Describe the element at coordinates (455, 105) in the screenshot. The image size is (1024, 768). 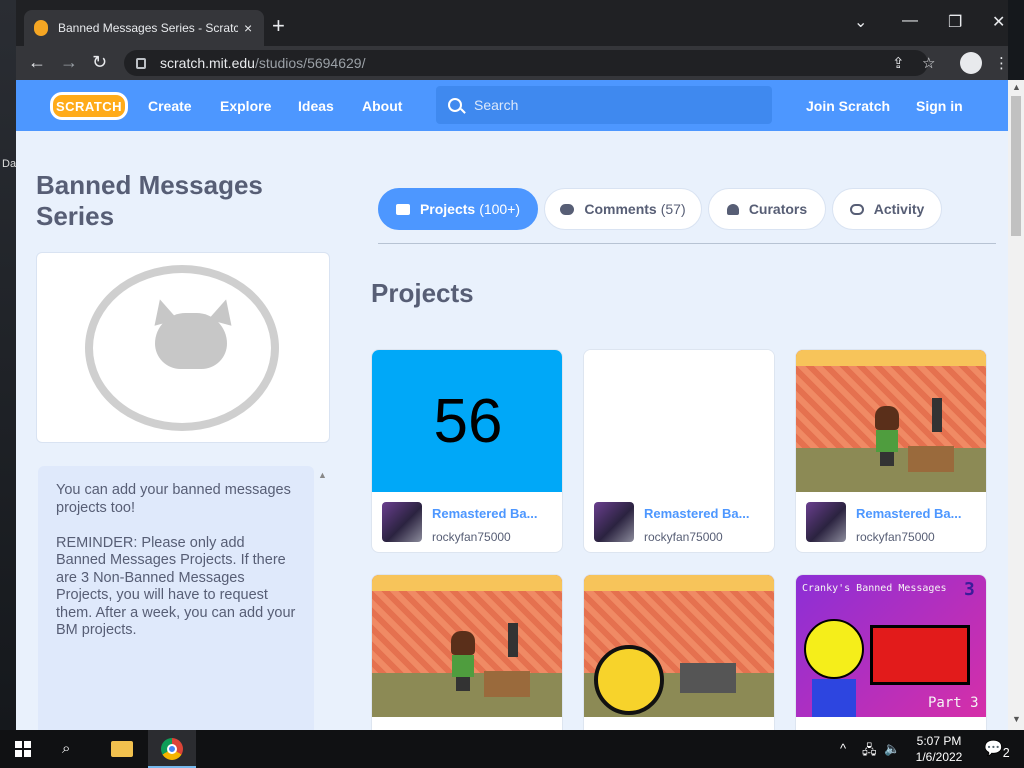
I see `search-icon` at that location.